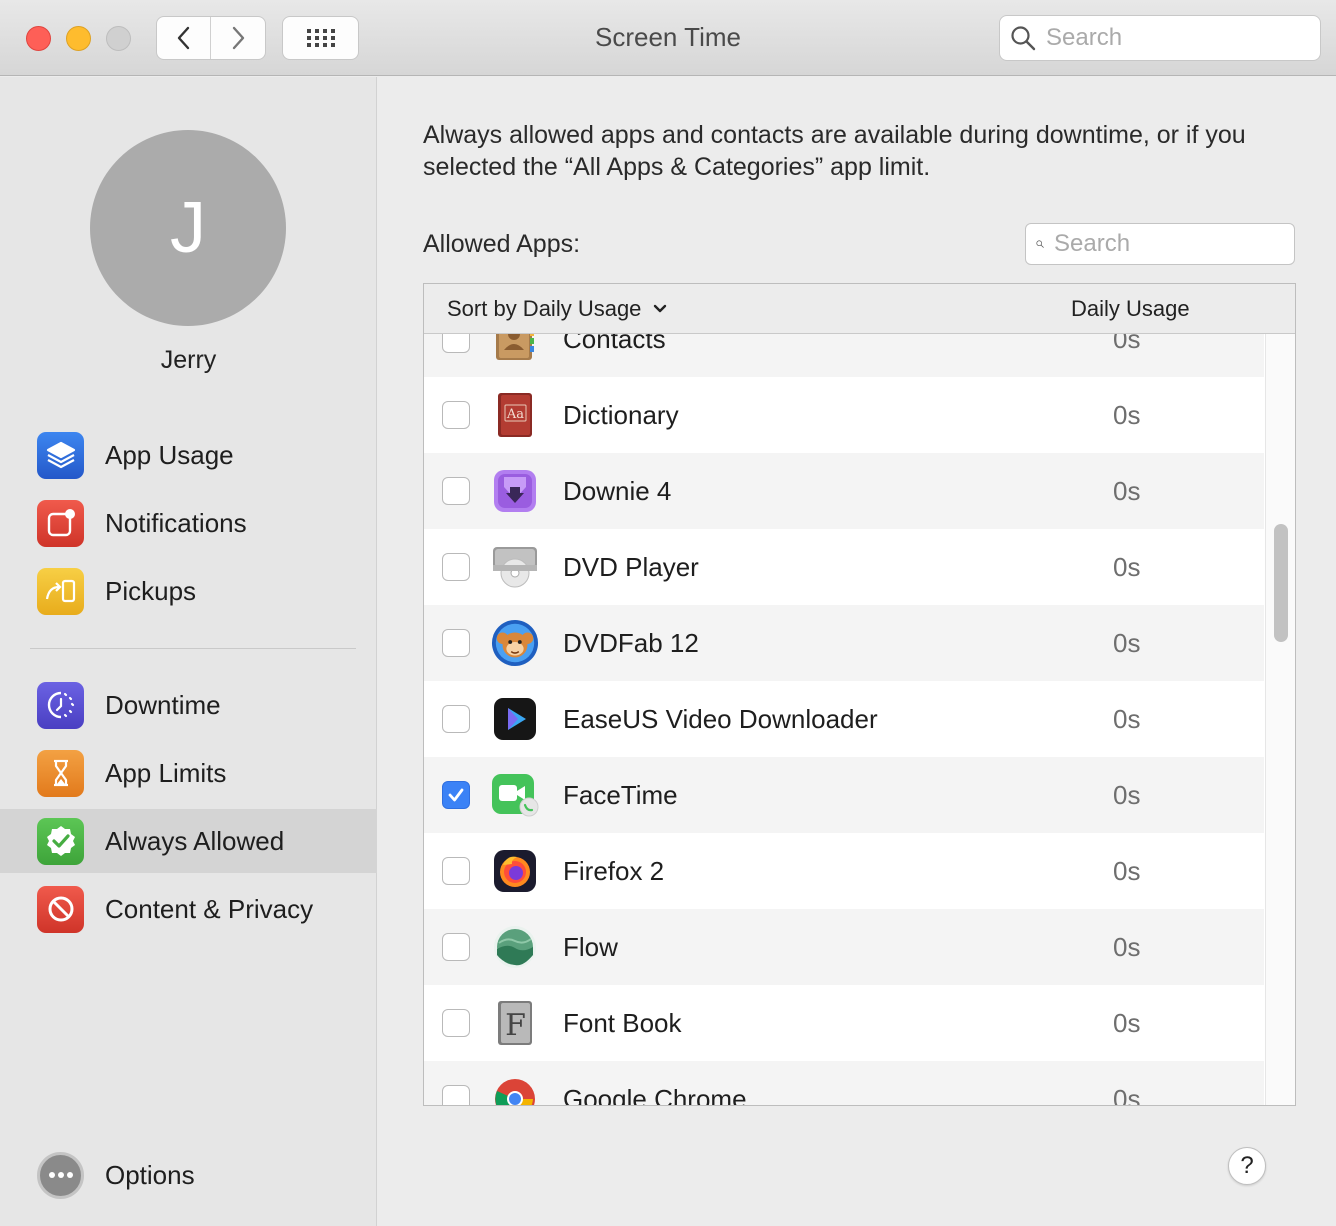 The height and width of the screenshot is (1226, 1336). What do you see at coordinates (195, 840) in the screenshot?
I see `sidebar-item-label: Always Allowed` at bounding box center [195, 840].